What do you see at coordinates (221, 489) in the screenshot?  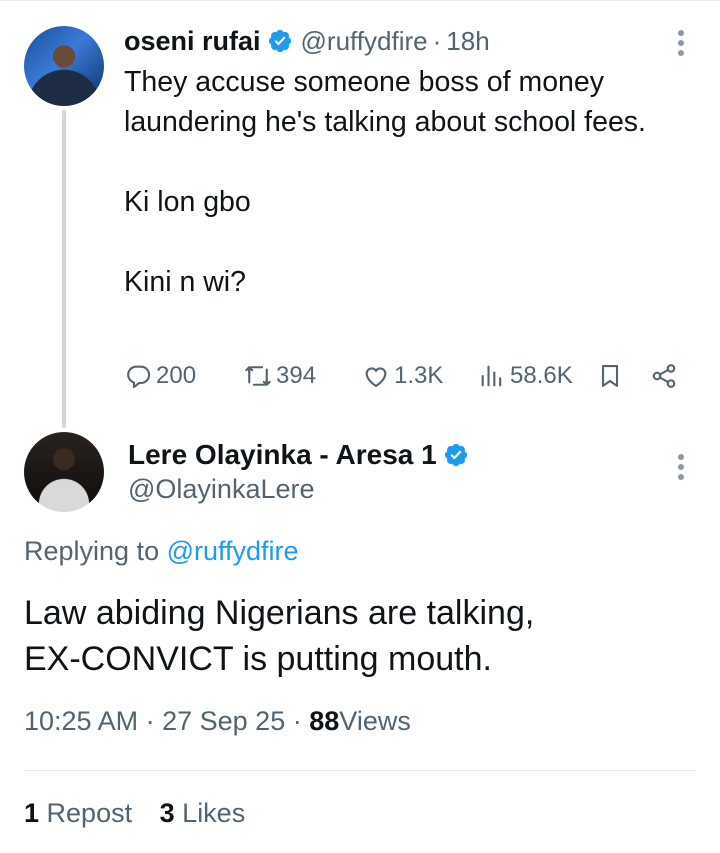 I see `author-handle: @OlayinkaLere` at bounding box center [221, 489].